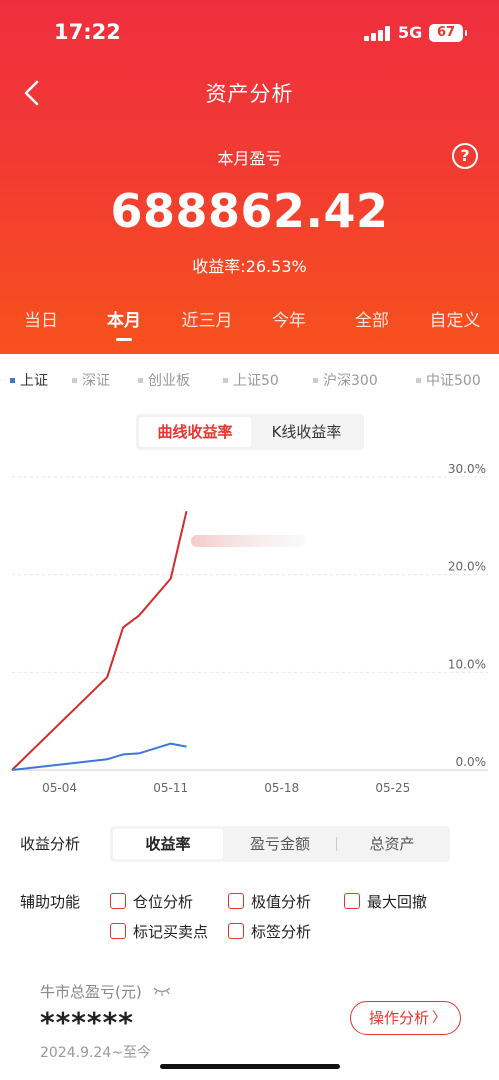  I want to click on page-title: 资产分析, so click(249, 94).